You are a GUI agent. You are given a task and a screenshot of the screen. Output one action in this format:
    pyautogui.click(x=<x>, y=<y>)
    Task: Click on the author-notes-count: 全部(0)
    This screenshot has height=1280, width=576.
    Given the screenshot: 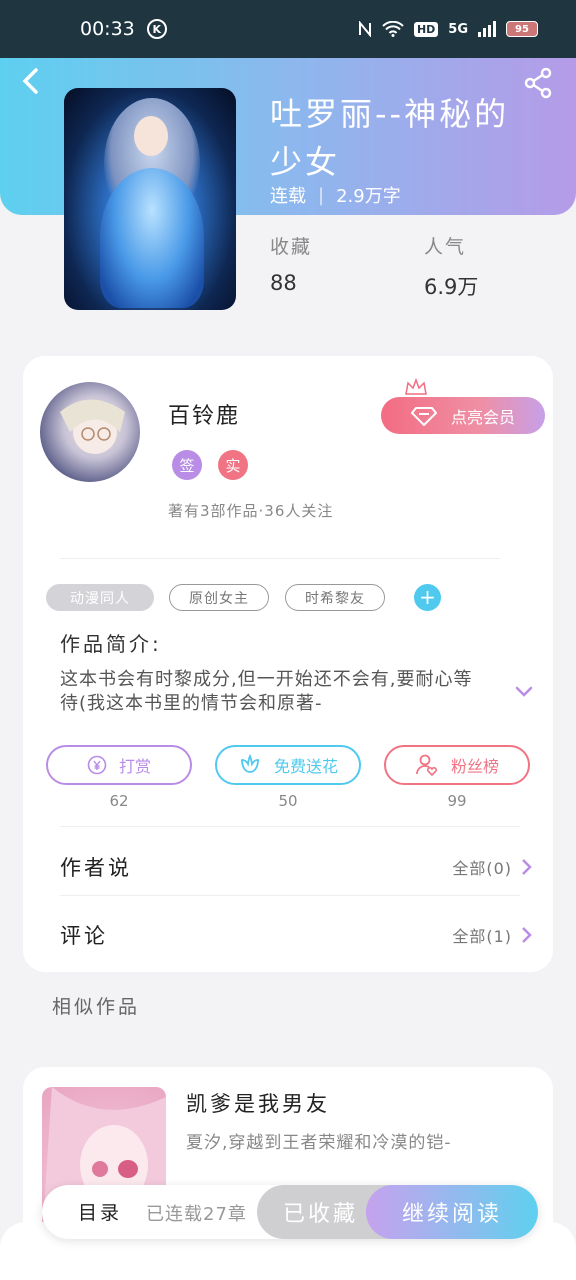 What is the action you would take?
    pyautogui.click(x=482, y=868)
    